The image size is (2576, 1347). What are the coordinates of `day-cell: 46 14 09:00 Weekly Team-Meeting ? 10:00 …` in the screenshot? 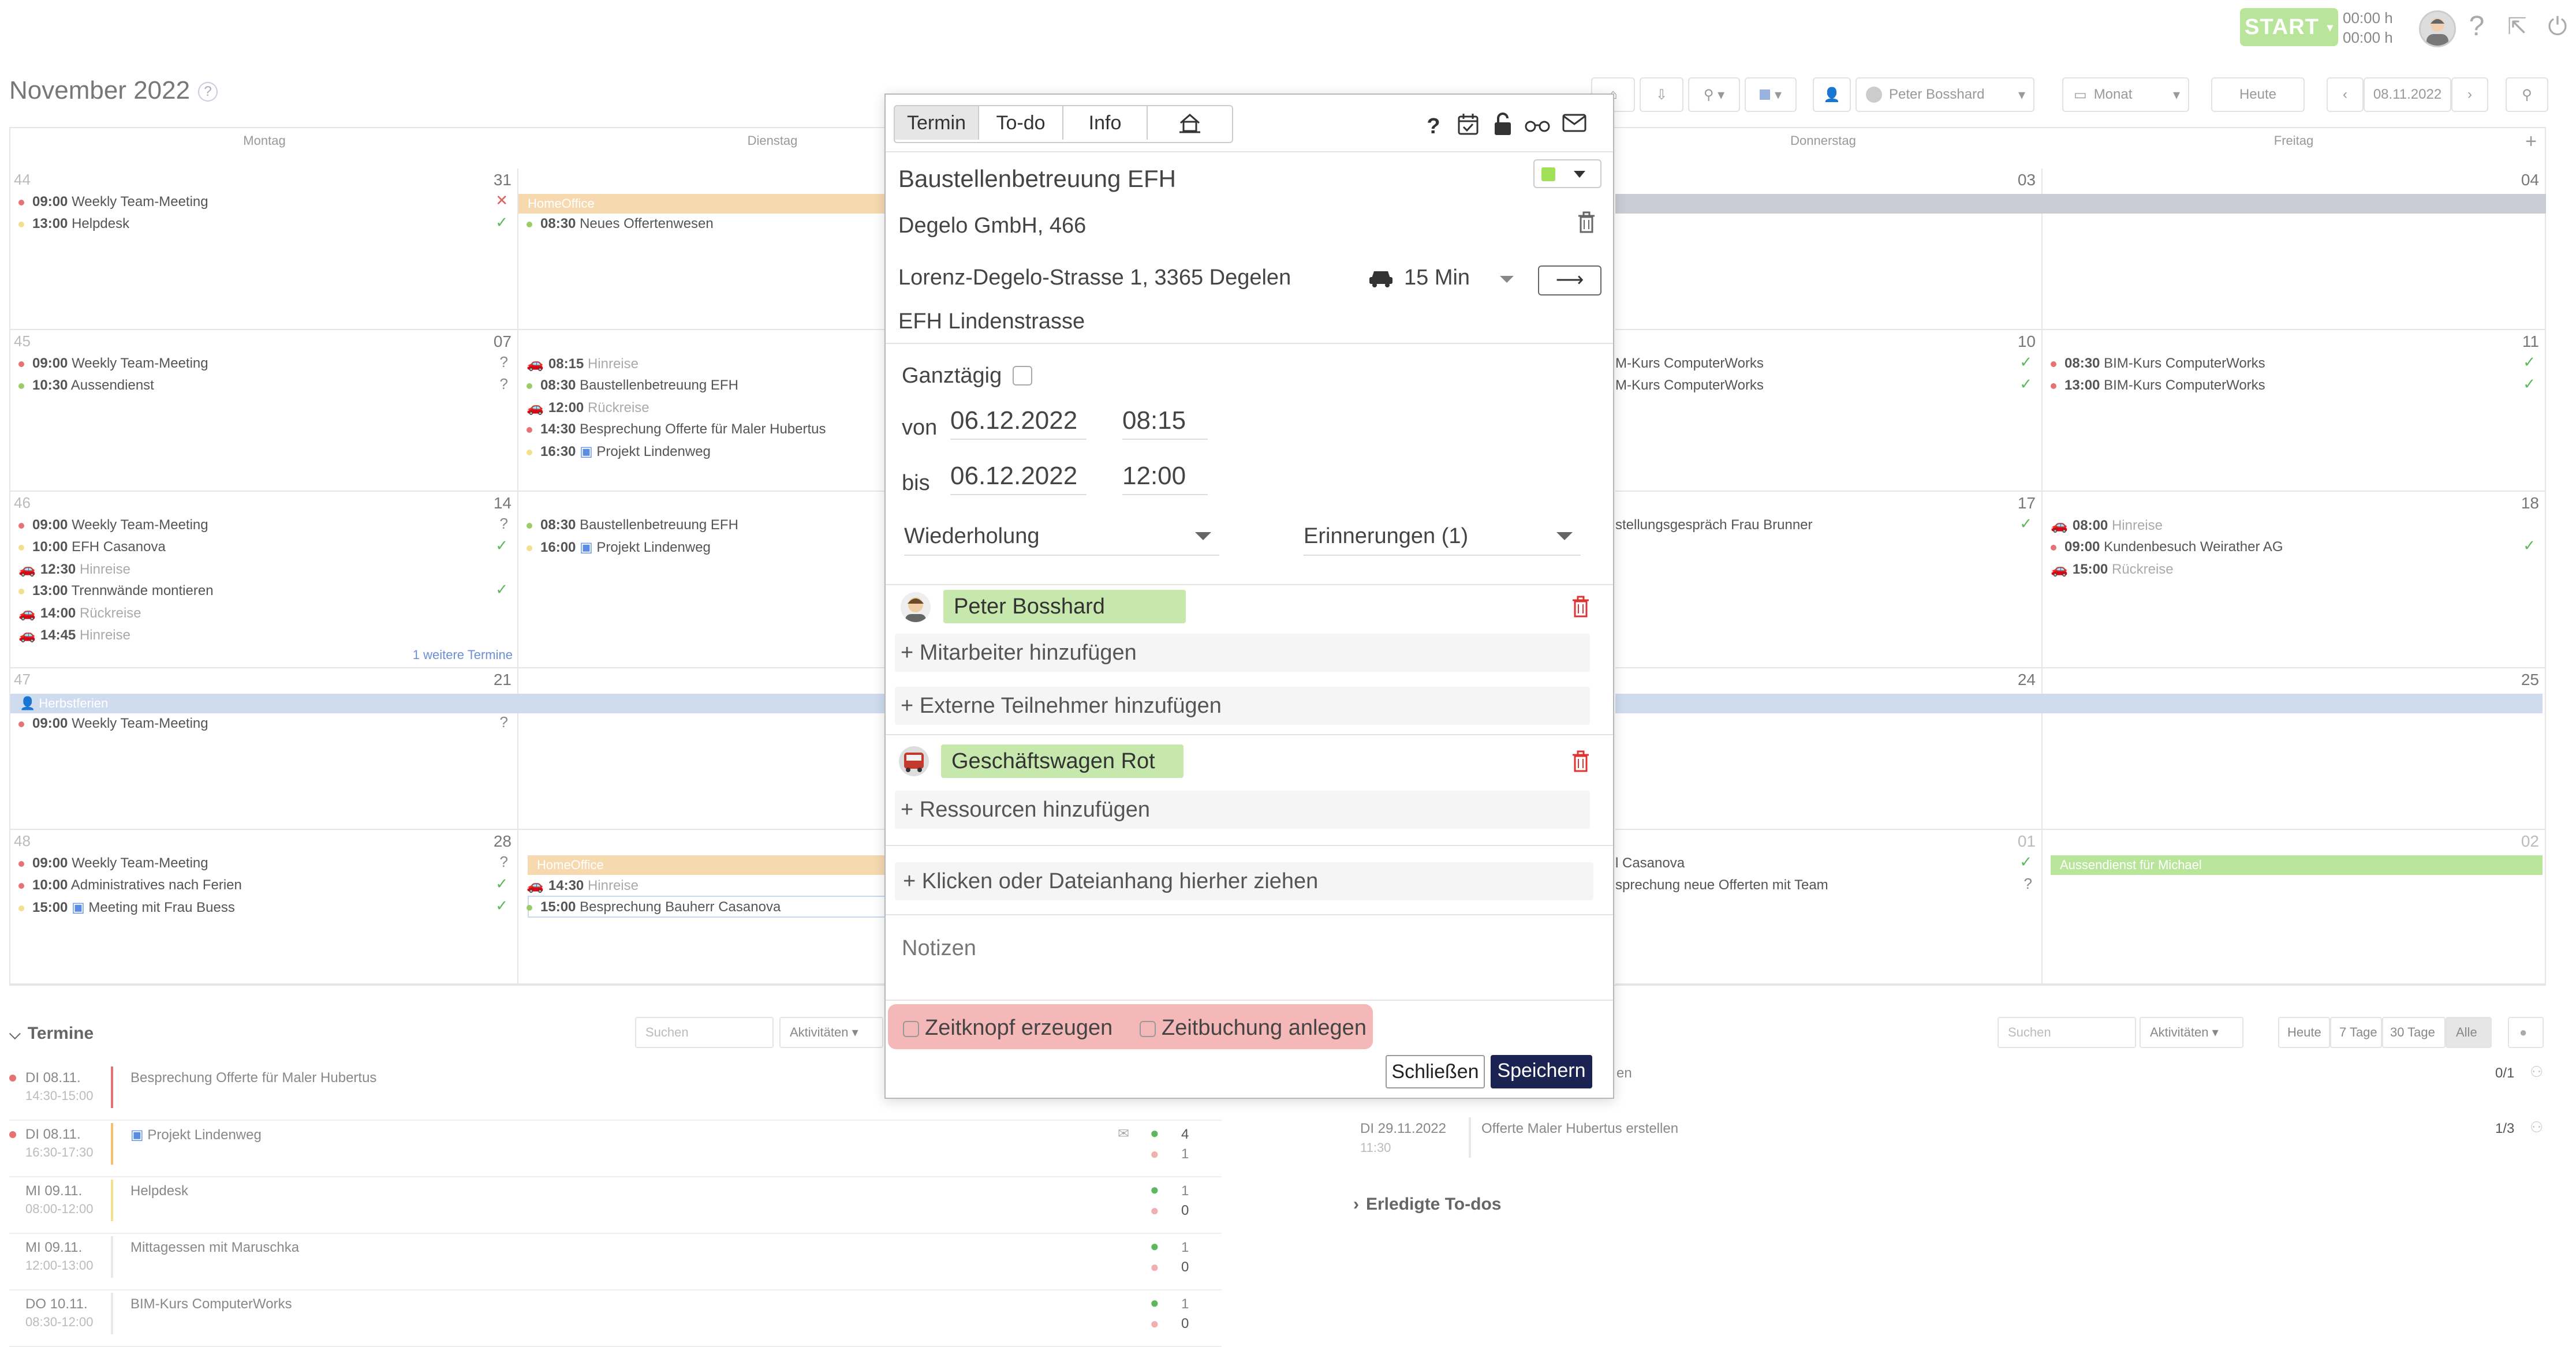 It's located at (264, 580).